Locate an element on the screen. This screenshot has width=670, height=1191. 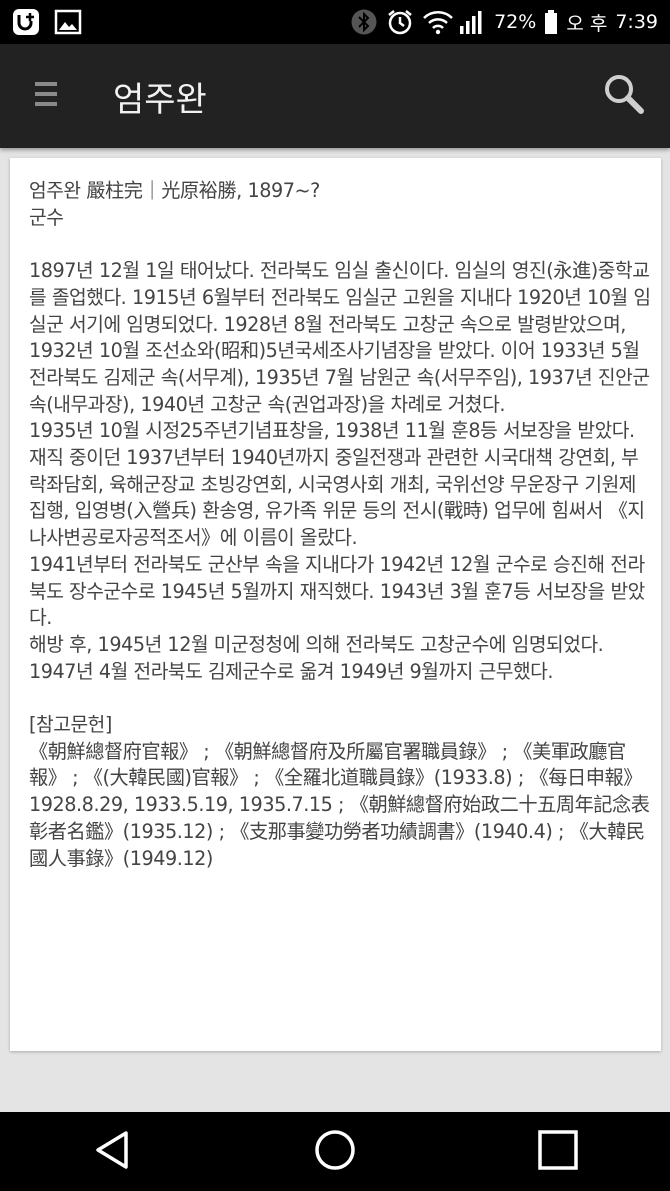
status-ampm: 오 후 is located at coordinates (587, 23).